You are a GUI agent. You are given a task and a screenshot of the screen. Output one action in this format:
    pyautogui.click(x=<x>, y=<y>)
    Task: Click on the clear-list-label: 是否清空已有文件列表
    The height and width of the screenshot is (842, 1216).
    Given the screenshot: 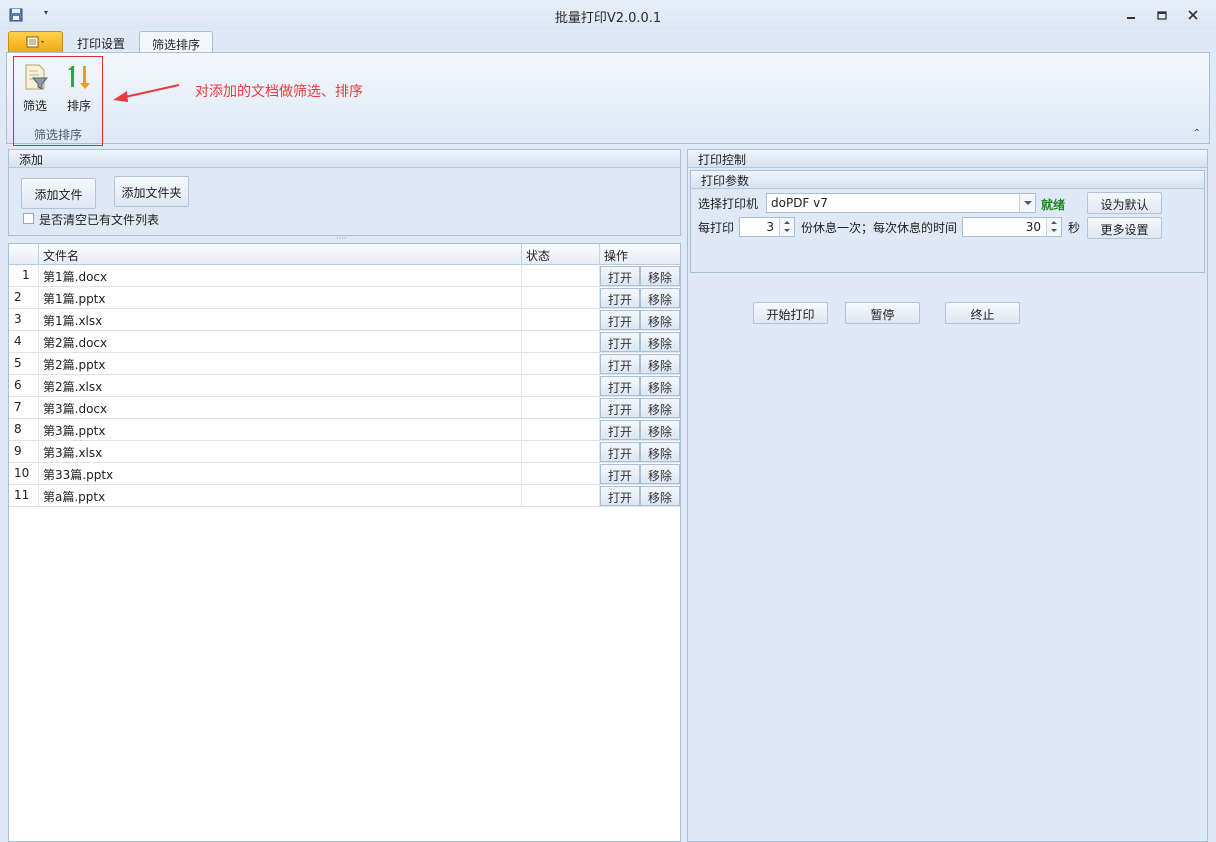 What is the action you would take?
    pyautogui.click(x=99, y=220)
    